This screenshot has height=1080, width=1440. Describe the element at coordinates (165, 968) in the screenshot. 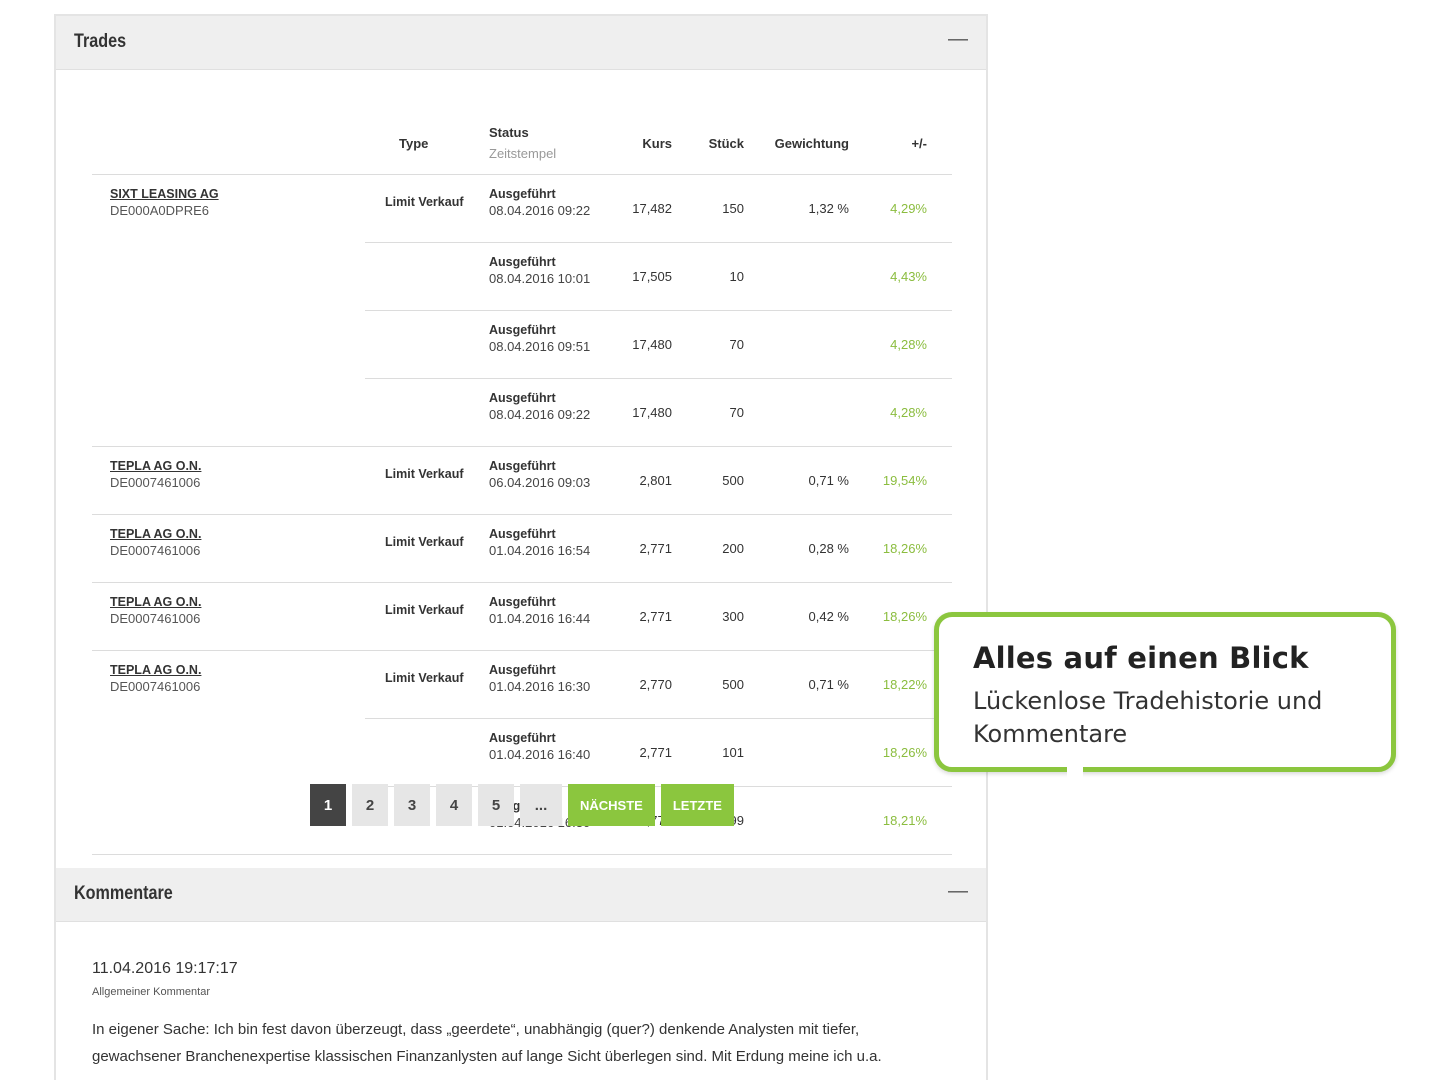

I see `comment-date: 11.04.2016 19:17:17` at that location.